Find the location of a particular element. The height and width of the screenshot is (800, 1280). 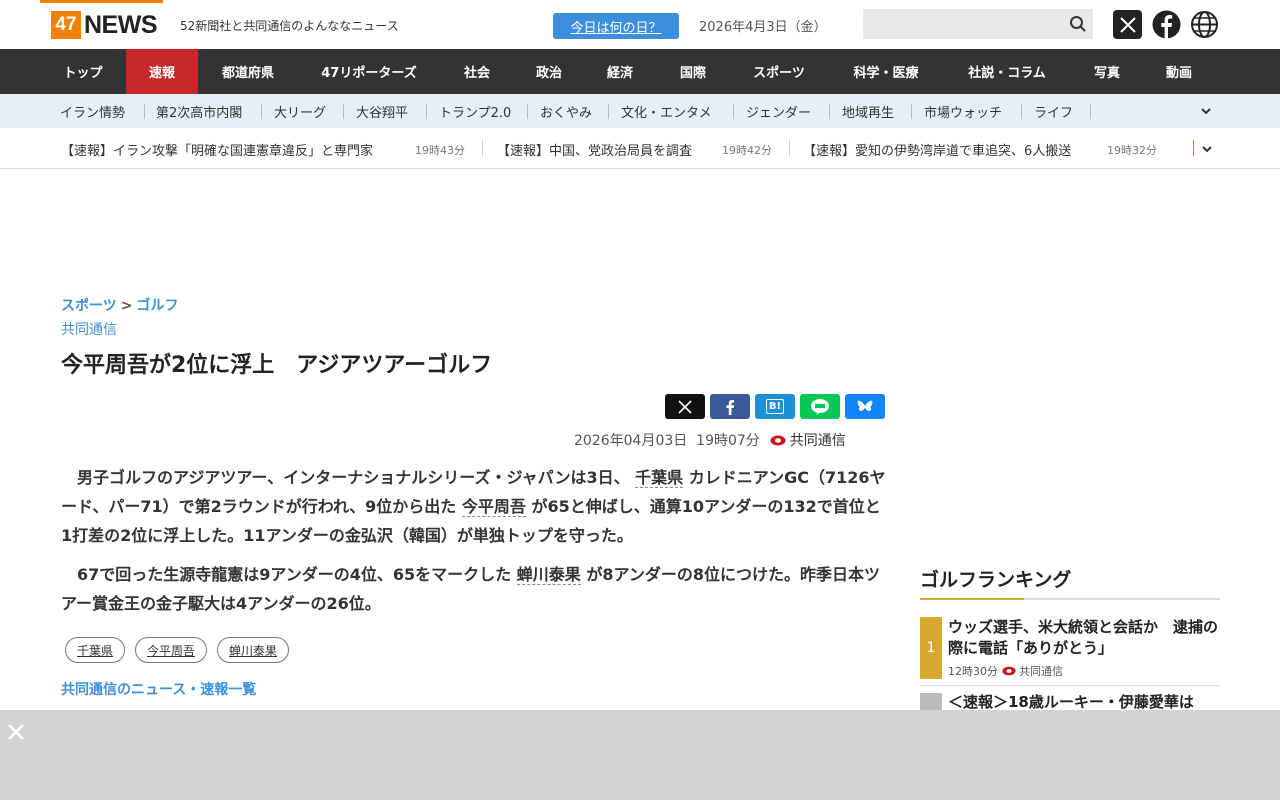

share-line-button is located at coordinates (820, 406).